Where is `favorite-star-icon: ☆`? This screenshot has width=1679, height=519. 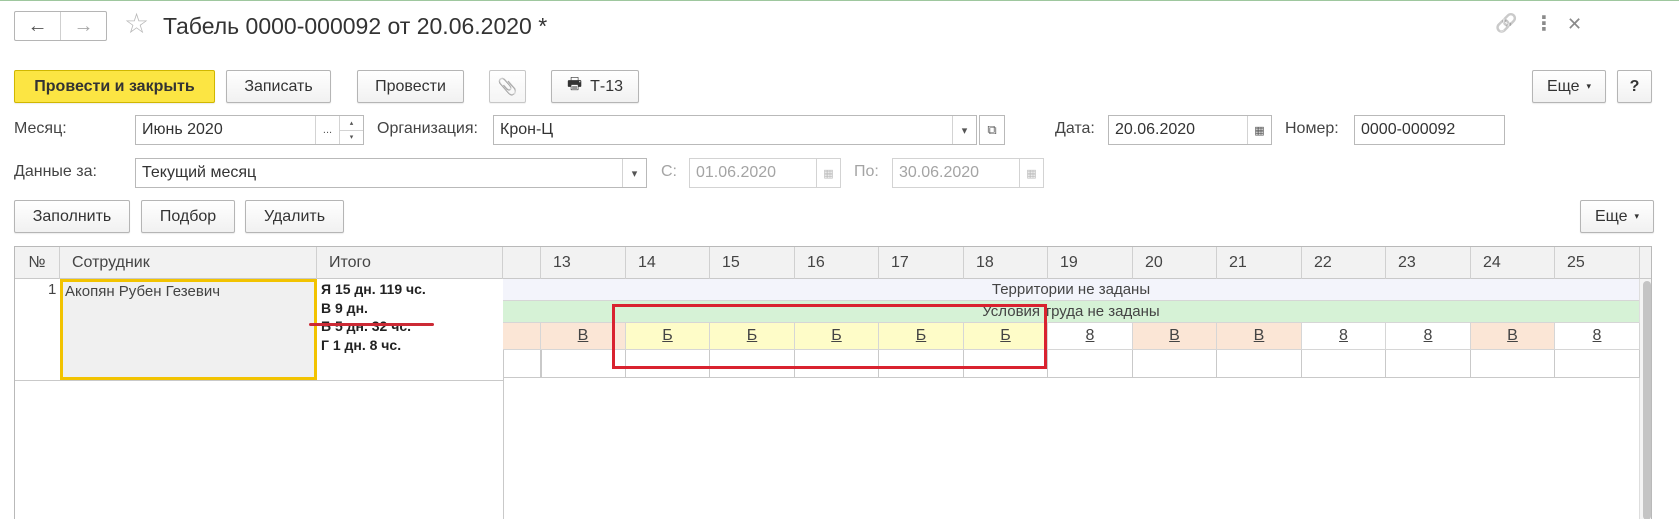 favorite-star-icon: ☆ is located at coordinates (136, 24).